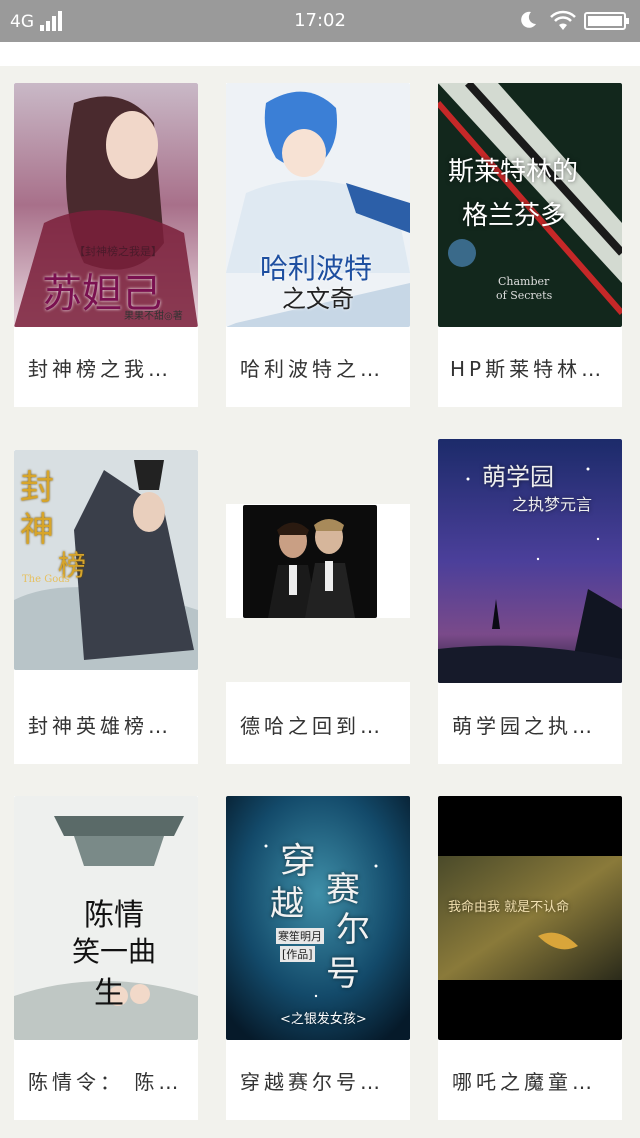 Image resolution: width=640 pixels, height=1138 pixels. I want to click on cover-subtitle: <之银发女孩>, so click(323, 1019).